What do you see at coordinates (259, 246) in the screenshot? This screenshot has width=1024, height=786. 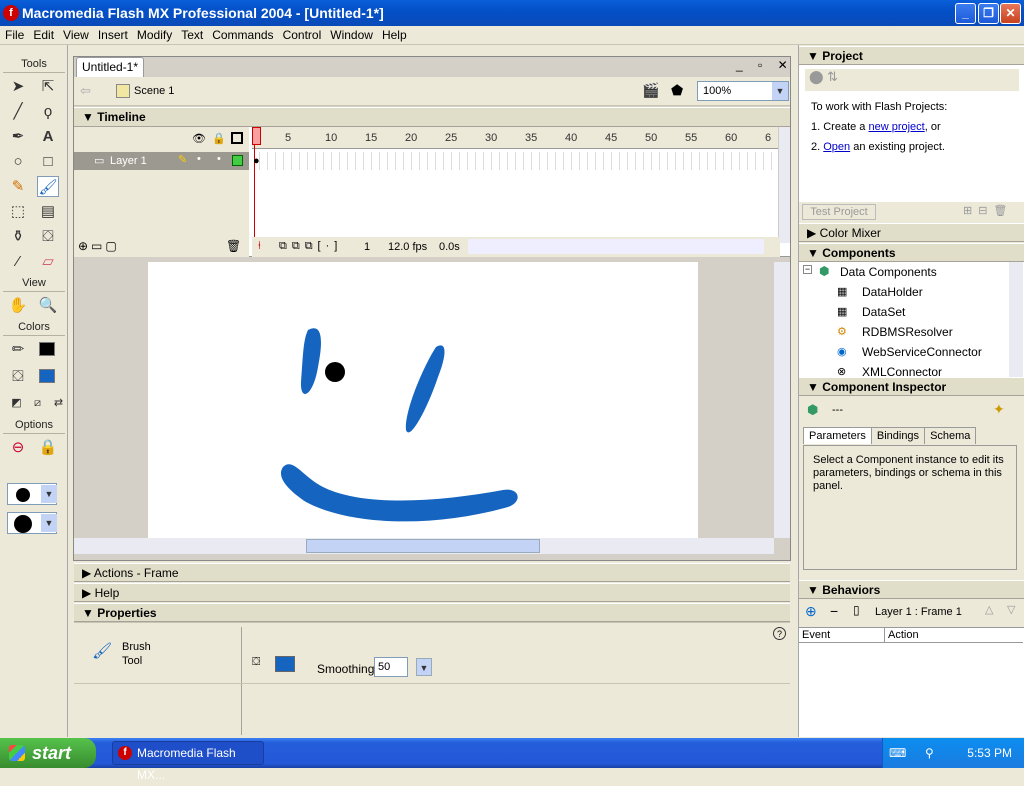 I see `center-frame-icon: ⍿` at bounding box center [259, 246].